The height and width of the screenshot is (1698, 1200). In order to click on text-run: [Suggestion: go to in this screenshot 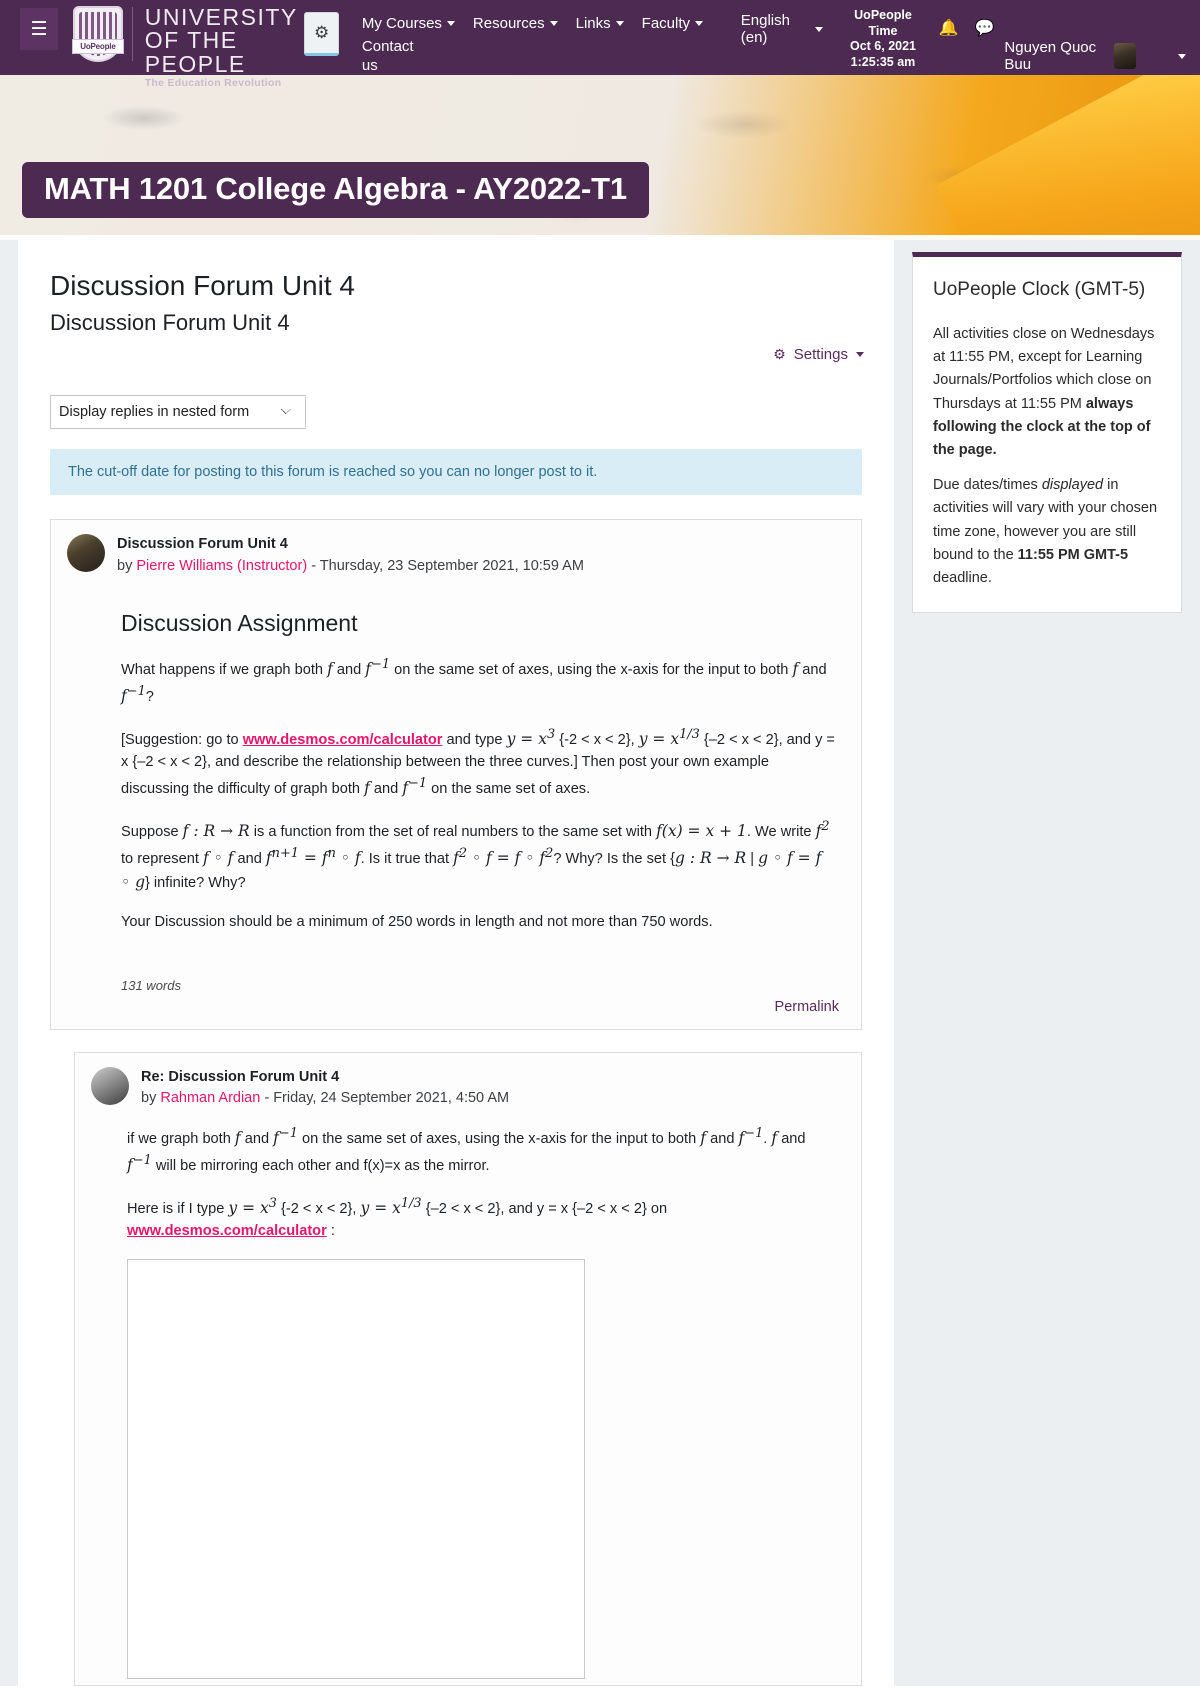, I will do `click(182, 739)`.